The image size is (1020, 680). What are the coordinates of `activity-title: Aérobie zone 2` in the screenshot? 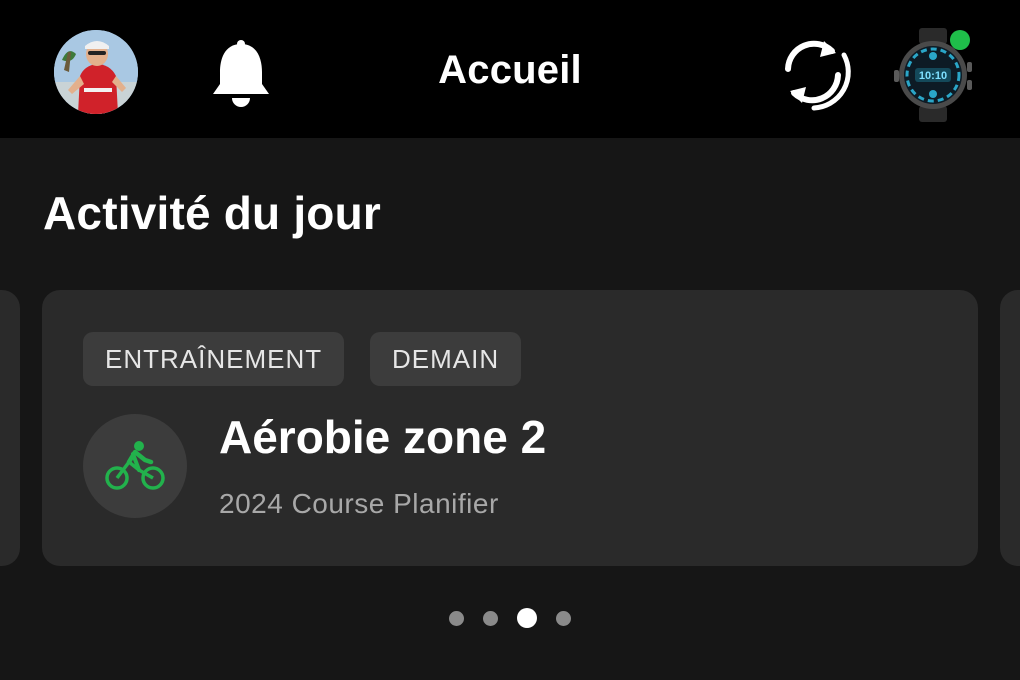 It's located at (383, 437).